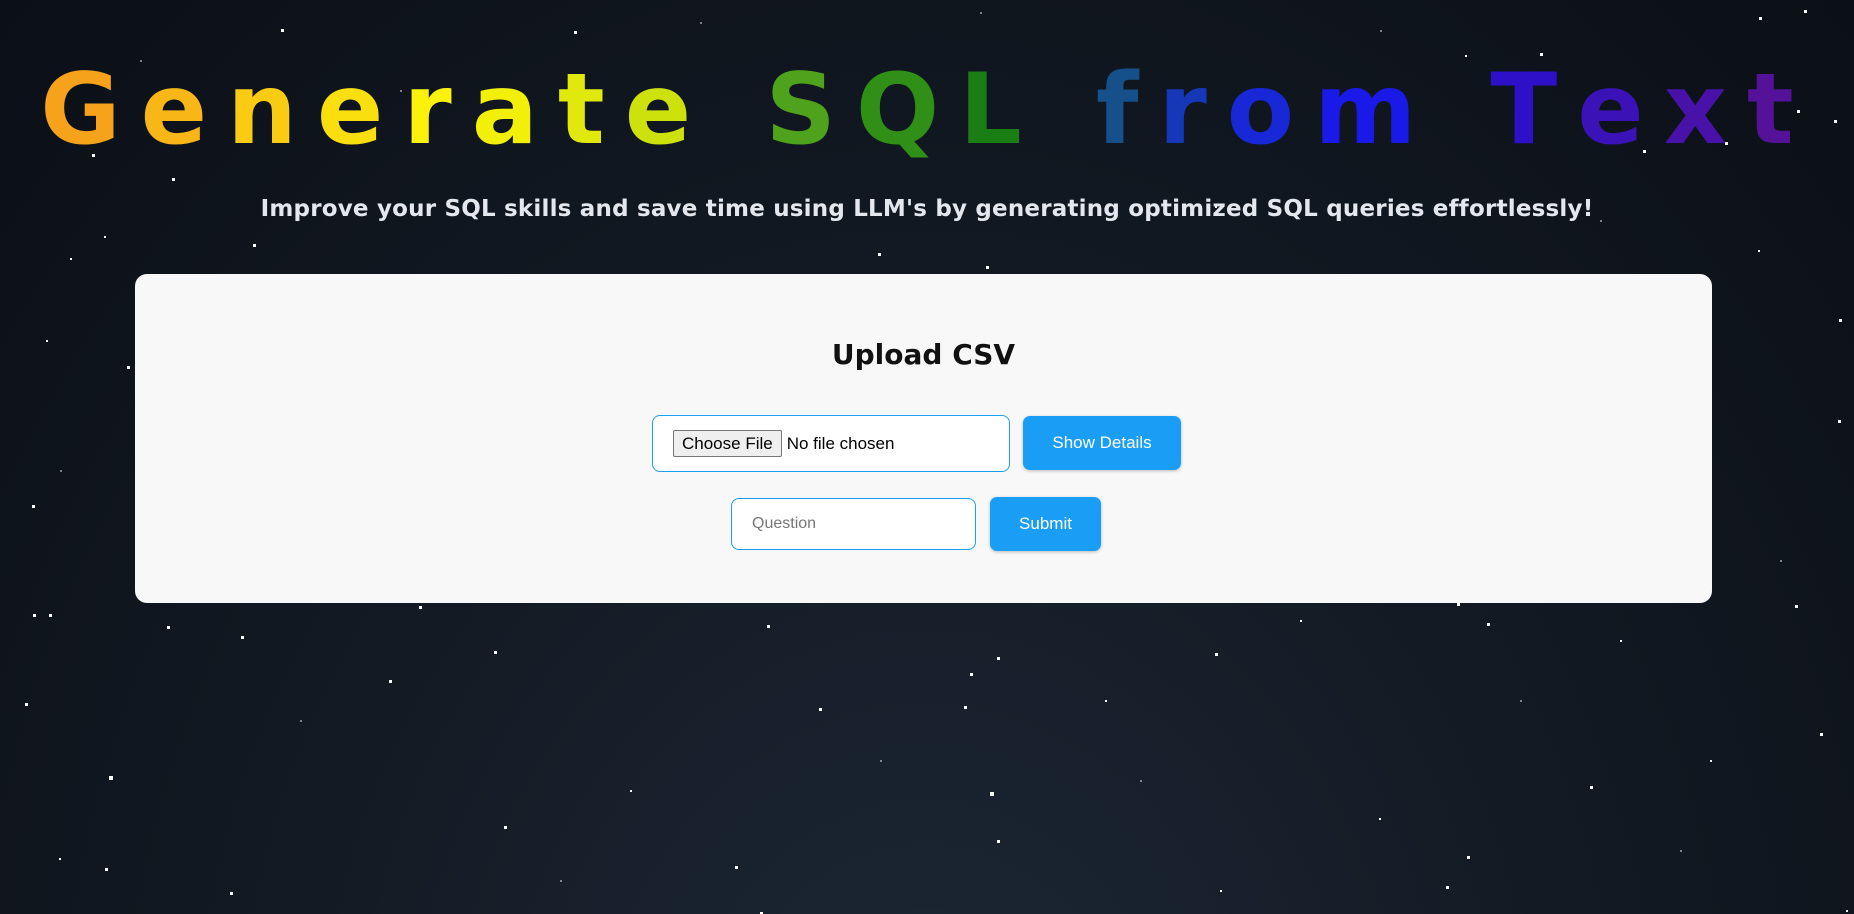 This screenshot has width=1854, height=914. I want to click on title-letter: f, so click(1127, 110).